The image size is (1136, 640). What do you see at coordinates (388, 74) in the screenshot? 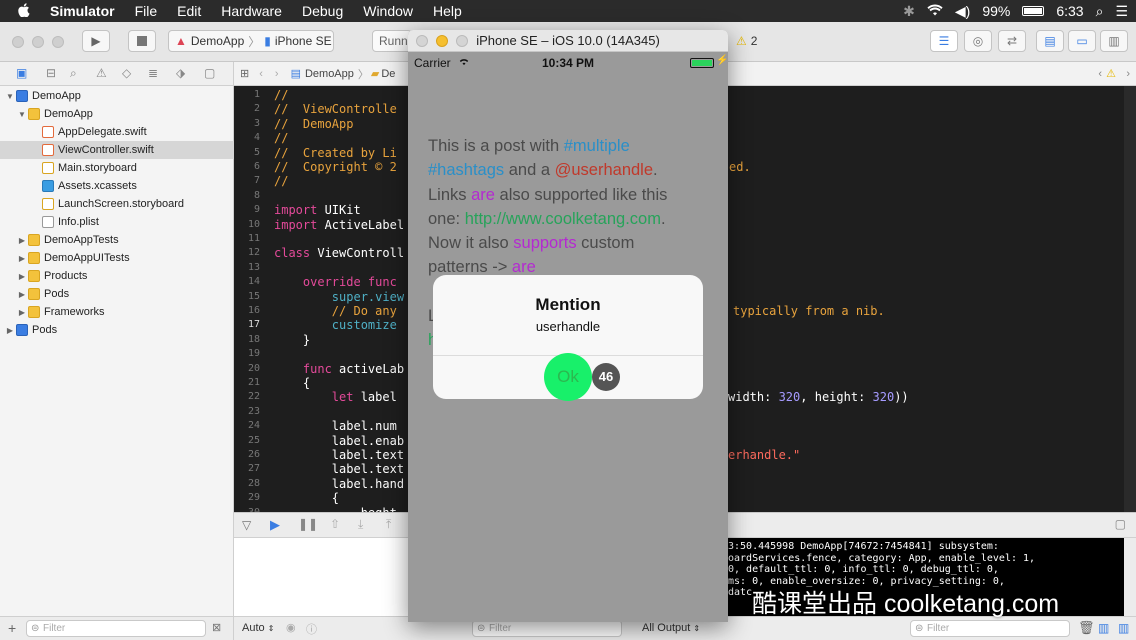
I see `jump-bar-folder: De` at bounding box center [388, 74].